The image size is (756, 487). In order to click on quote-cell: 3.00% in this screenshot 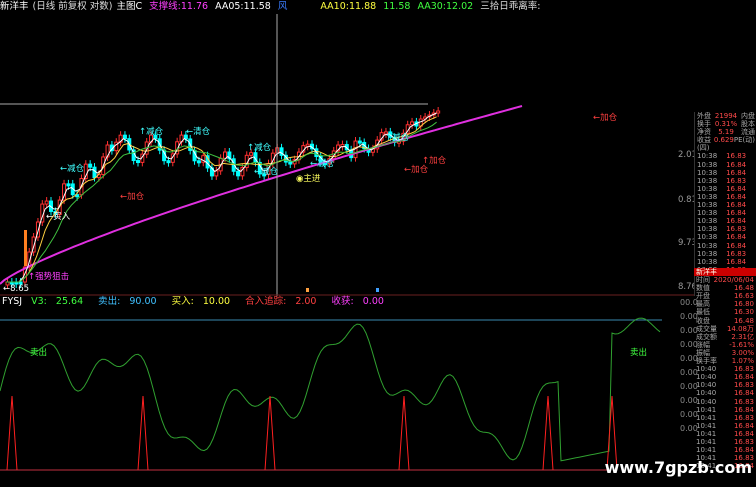, I will do `click(742, 352)`.